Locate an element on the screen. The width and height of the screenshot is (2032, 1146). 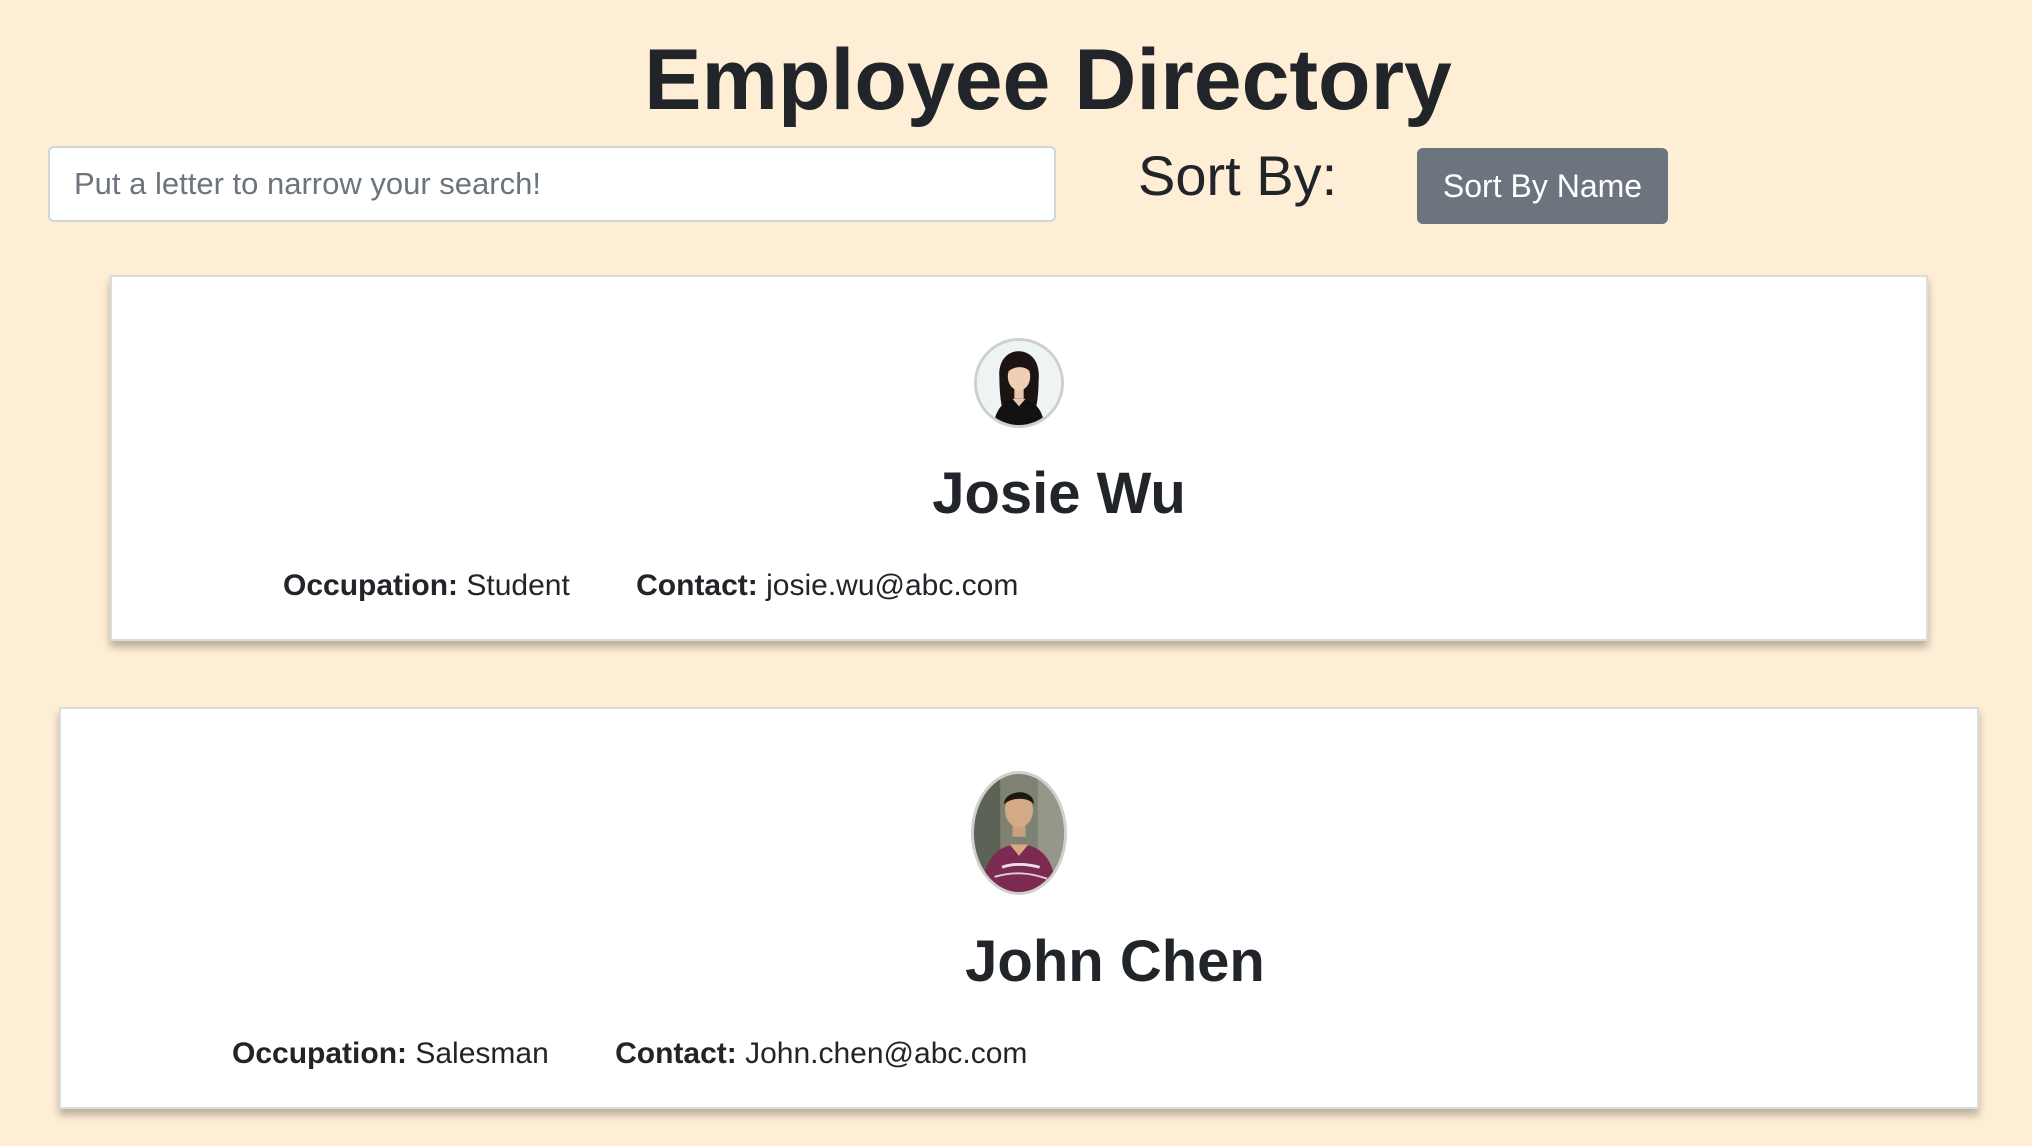
contact-value: John.chen@abc.com is located at coordinates (886, 1053).